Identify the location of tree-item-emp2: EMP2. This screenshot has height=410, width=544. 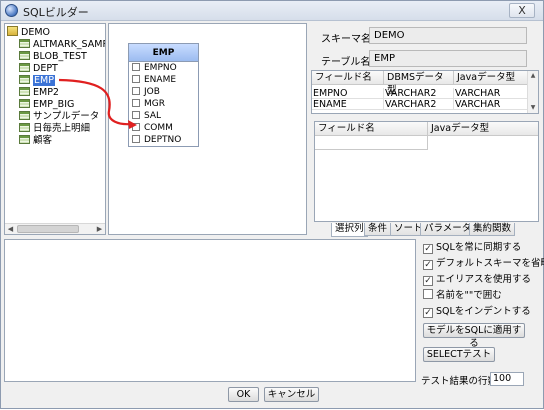
(39, 93).